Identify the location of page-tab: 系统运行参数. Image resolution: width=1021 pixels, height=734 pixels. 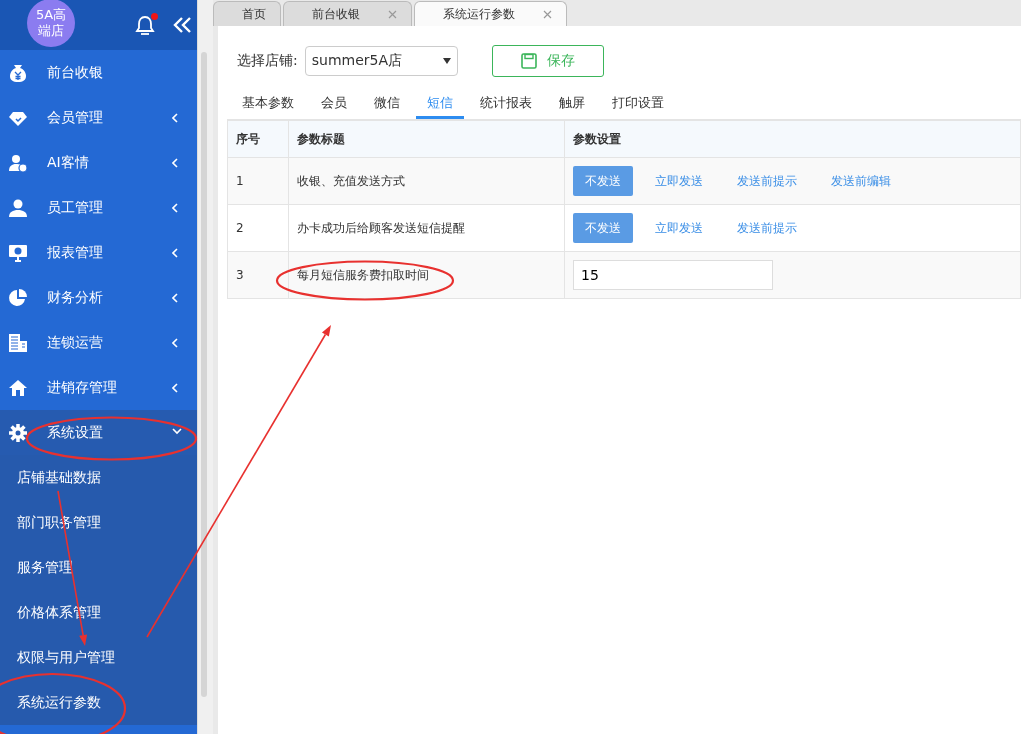
(490, 13).